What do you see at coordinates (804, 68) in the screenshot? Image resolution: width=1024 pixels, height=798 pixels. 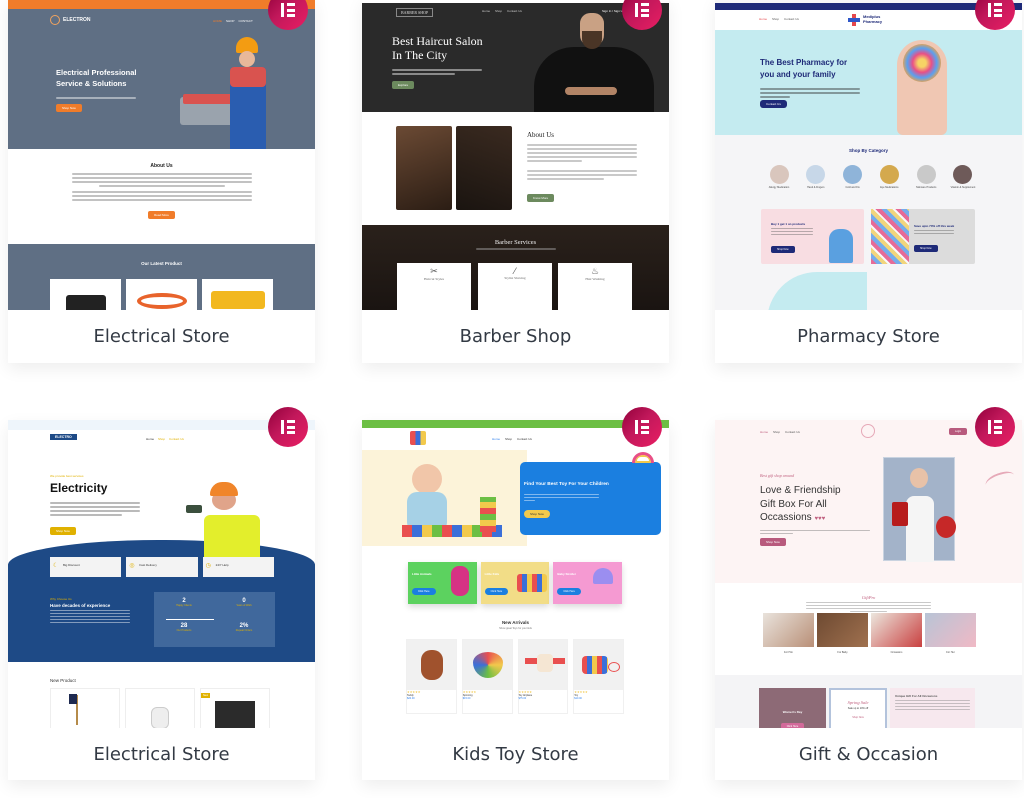 I see `preview-hero-title: The Best Pharmacy for you and your family` at bounding box center [804, 68].